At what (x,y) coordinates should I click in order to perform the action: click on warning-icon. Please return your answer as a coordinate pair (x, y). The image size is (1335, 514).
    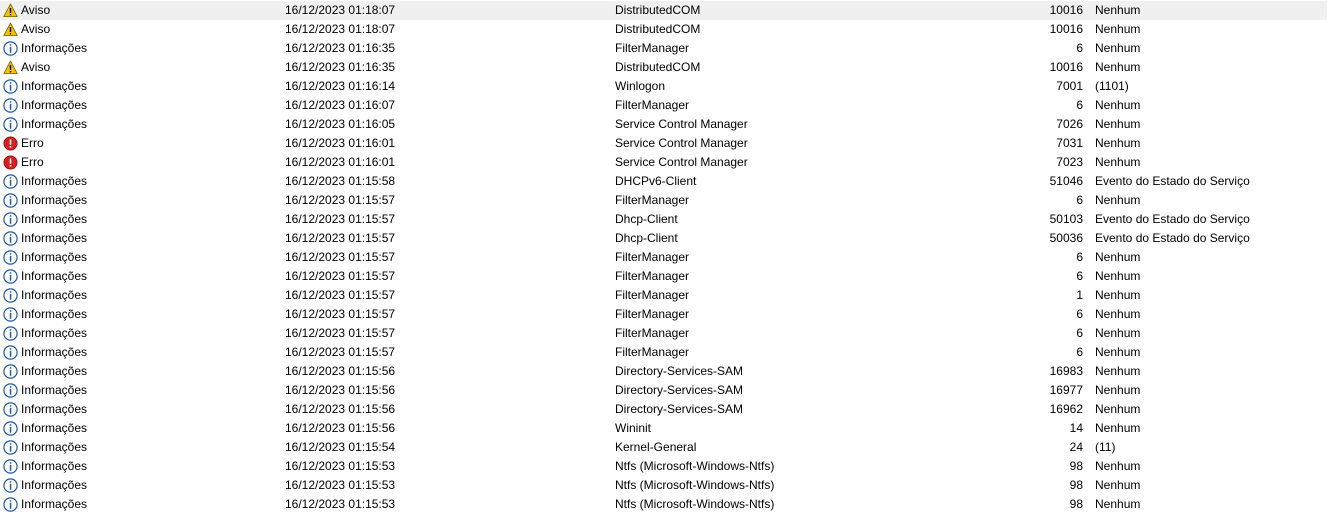
    Looking at the image, I should click on (10, 10).